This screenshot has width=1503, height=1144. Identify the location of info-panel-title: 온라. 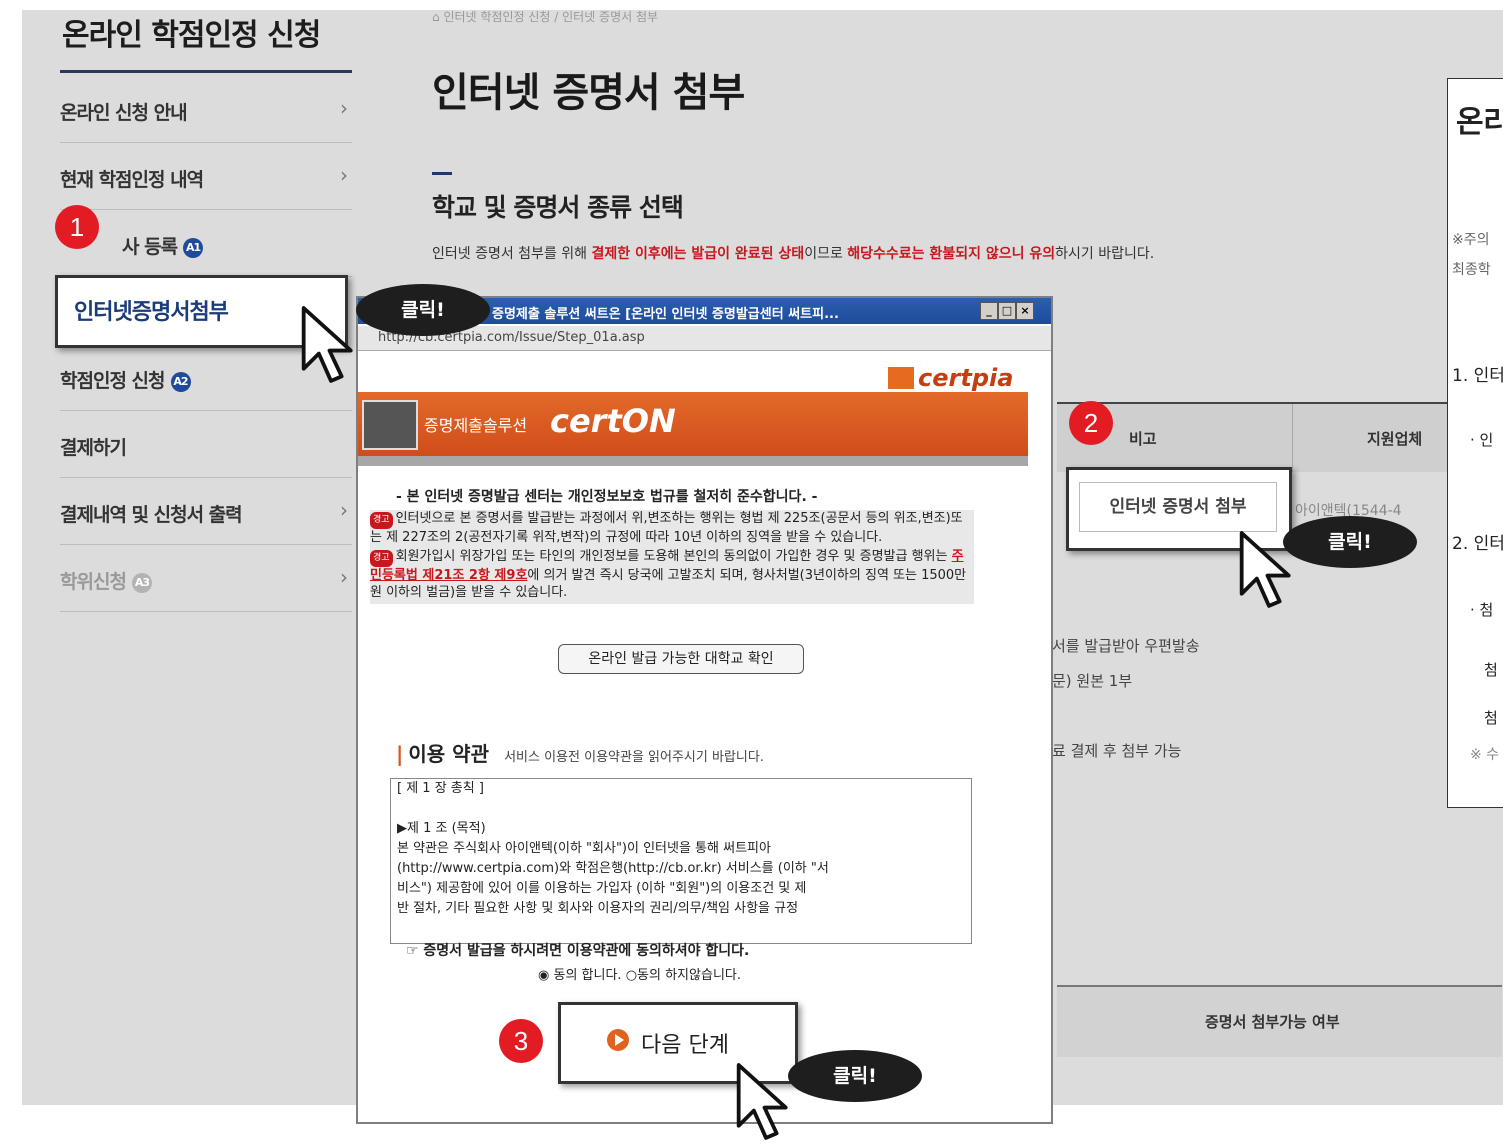
(1479, 122).